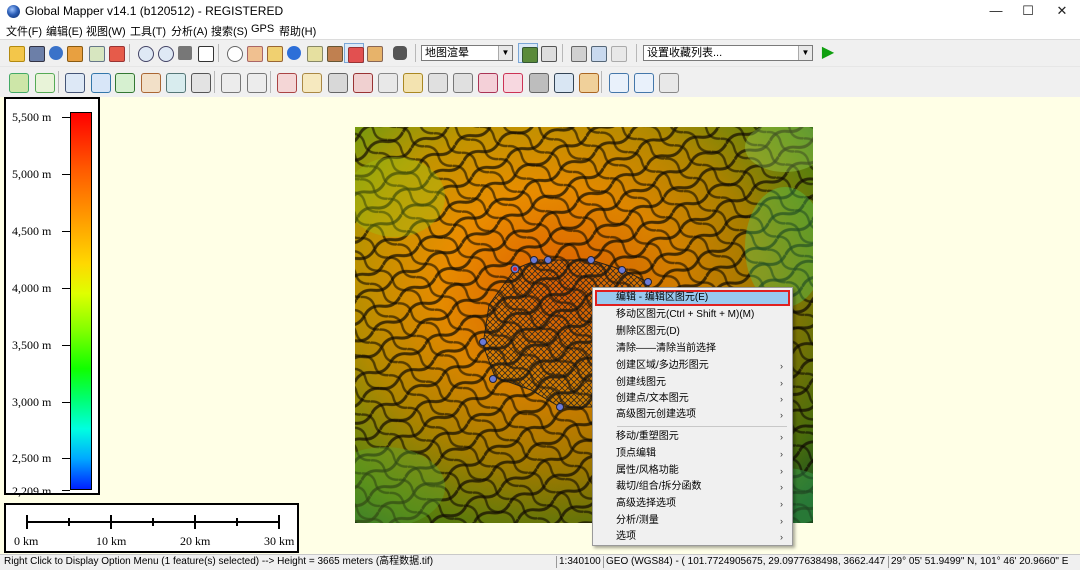  I want to click on digitizer-tool-button, so click(354, 53).